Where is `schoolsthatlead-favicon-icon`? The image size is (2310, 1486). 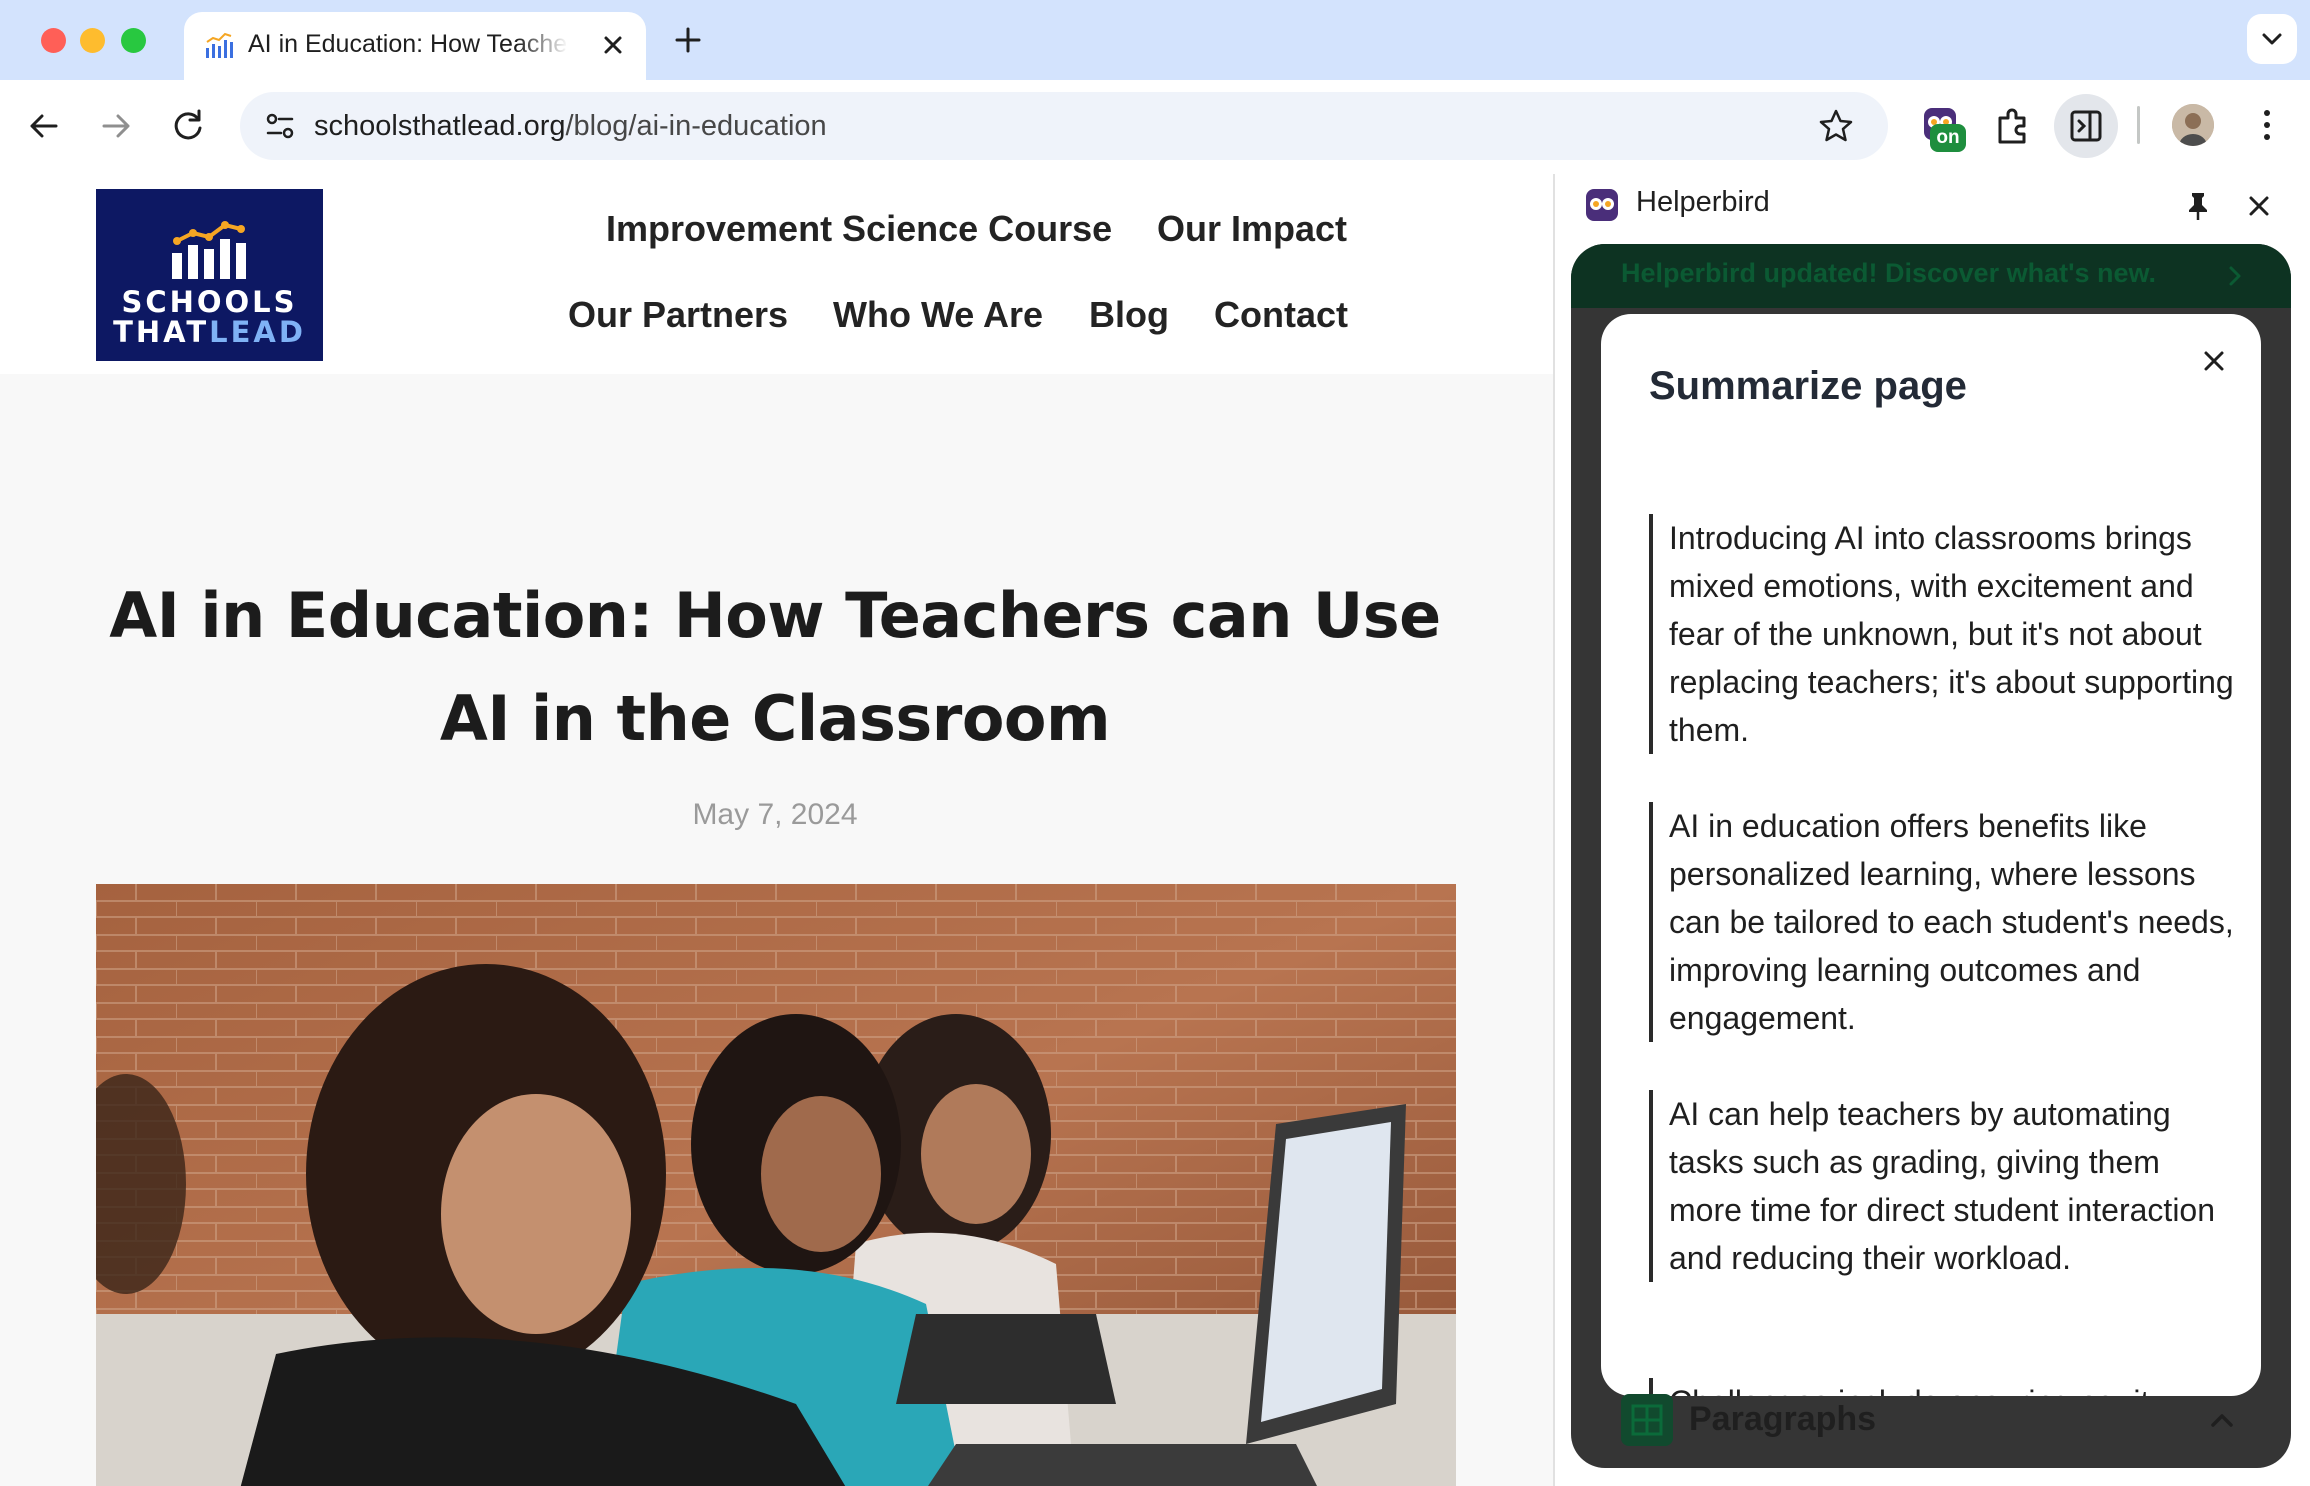
schoolsthatlead-favicon-icon is located at coordinates (219, 45).